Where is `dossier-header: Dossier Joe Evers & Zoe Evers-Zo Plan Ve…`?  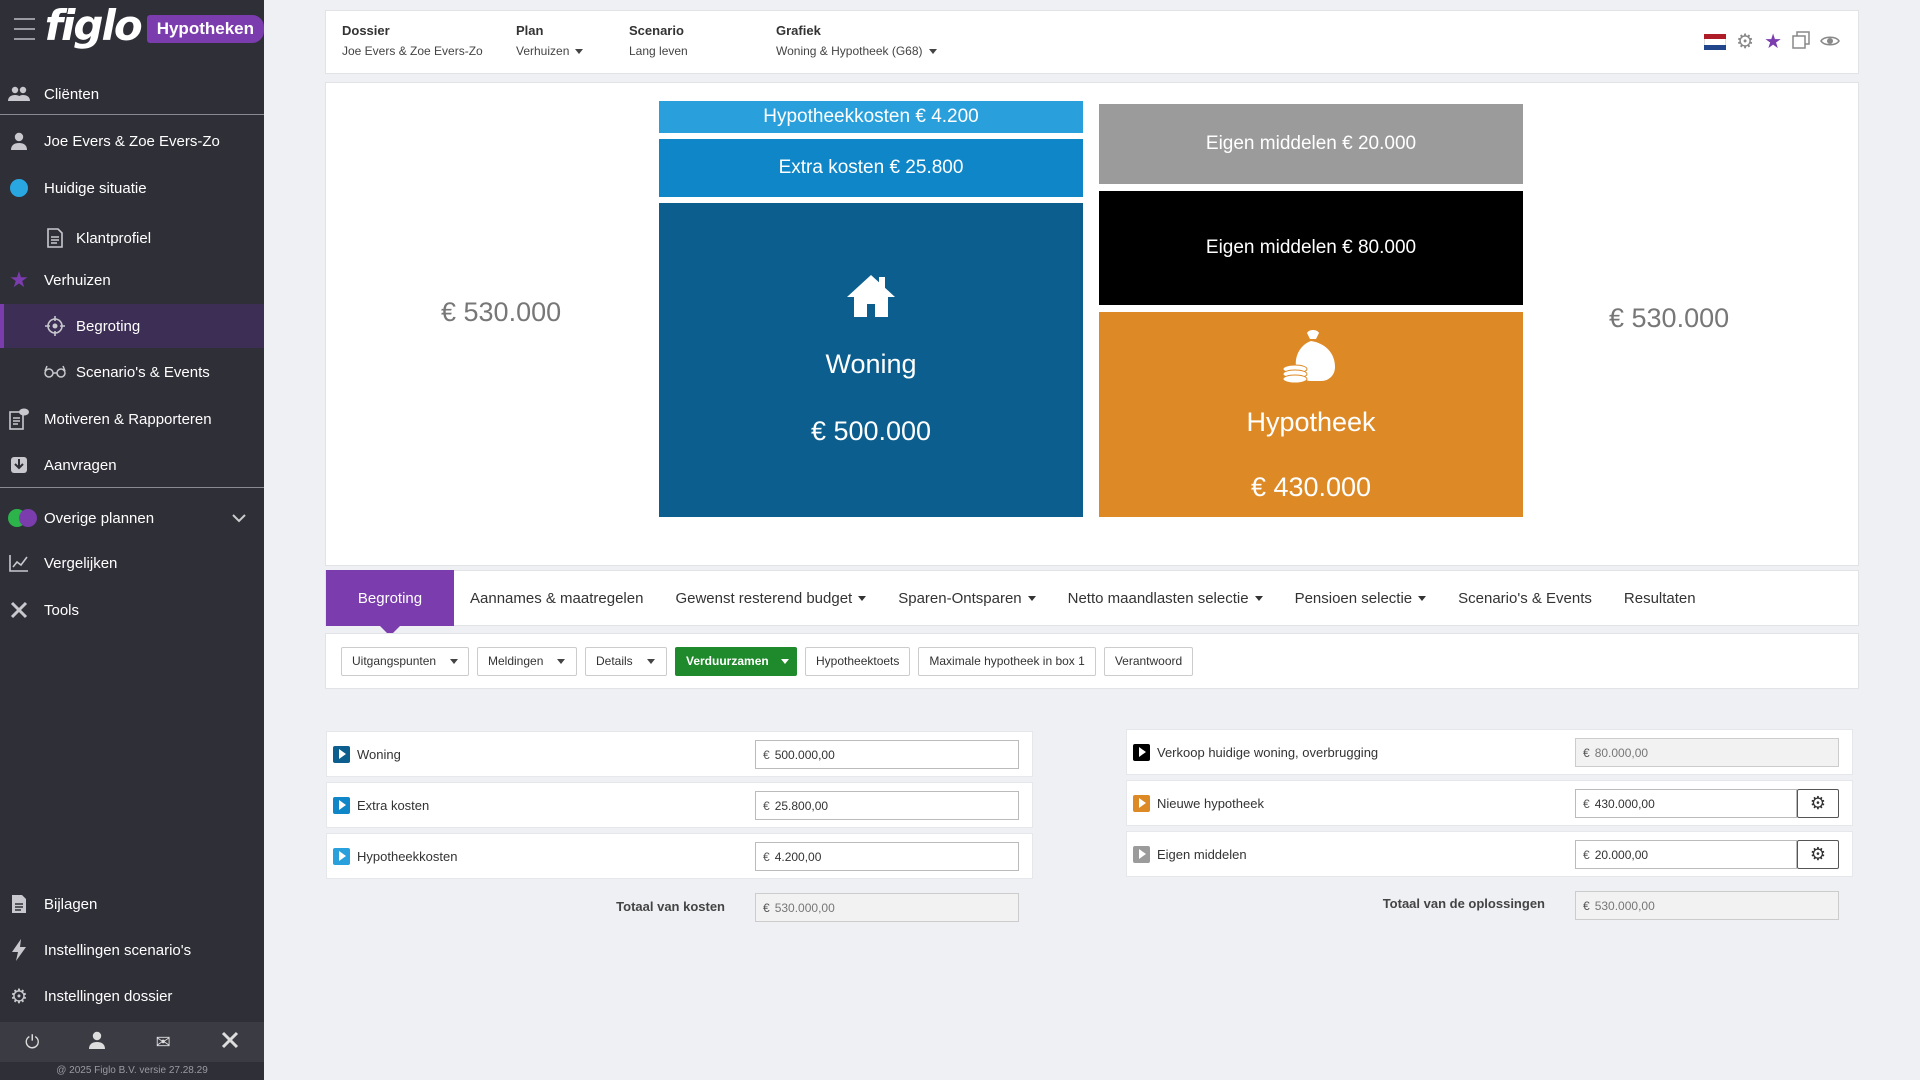 dossier-header: Dossier Joe Evers & Zoe Evers-Zo Plan Ve… is located at coordinates (1092, 42).